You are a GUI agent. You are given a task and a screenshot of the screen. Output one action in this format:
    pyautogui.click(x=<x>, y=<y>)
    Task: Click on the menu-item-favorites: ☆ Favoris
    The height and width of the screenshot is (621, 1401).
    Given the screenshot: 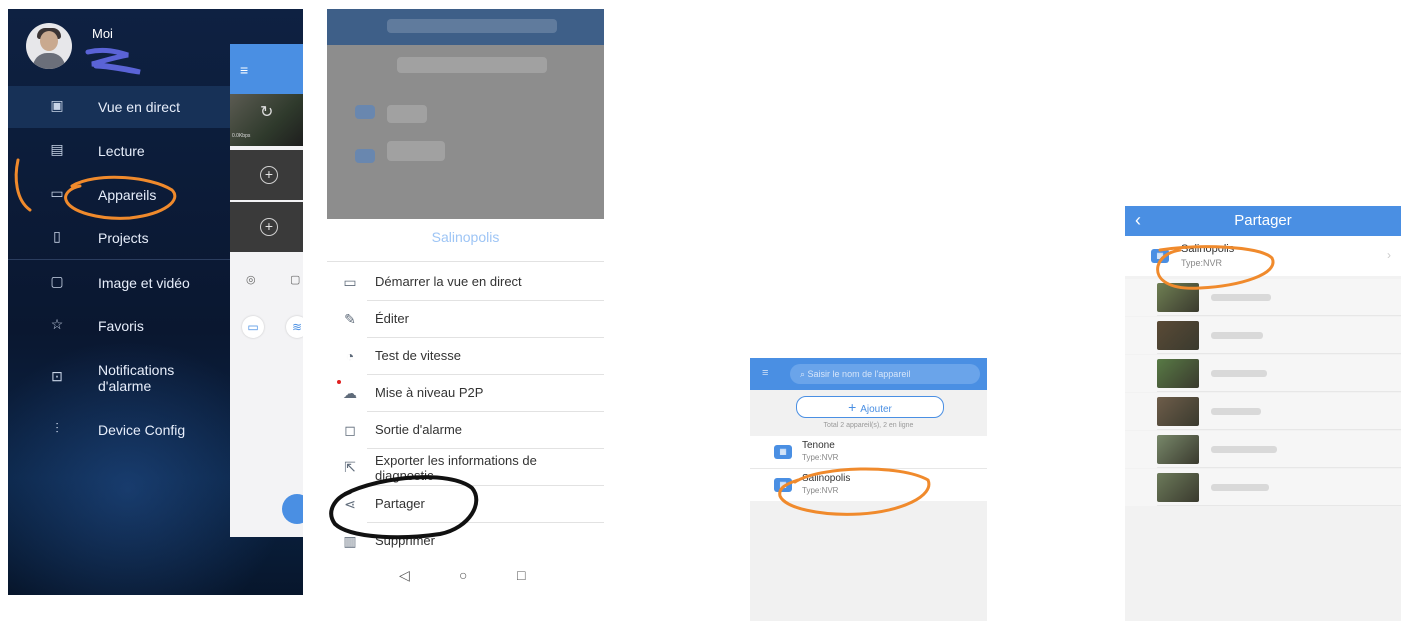 What is the action you would take?
    pyautogui.click(x=119, y=326)
    